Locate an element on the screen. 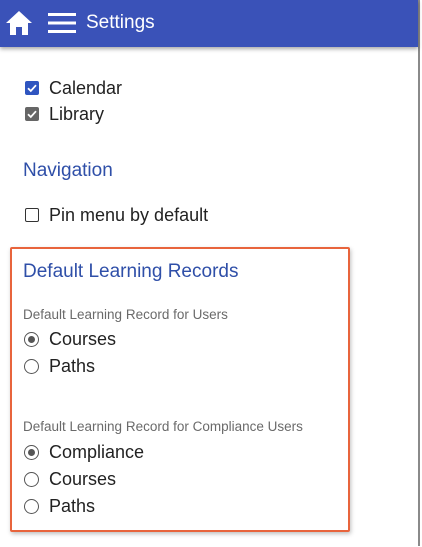 The height and width of the screenshot is (547, 422). compliance-courses-label: Courses is located at coordinates (83, 479).